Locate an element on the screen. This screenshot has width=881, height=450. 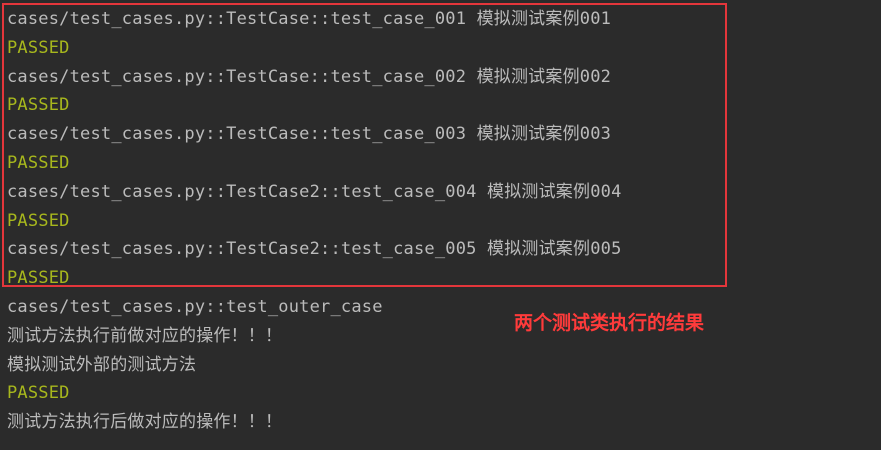
annotation-label: 两个测试类执行的结果 is located at coordinates (609, 323).